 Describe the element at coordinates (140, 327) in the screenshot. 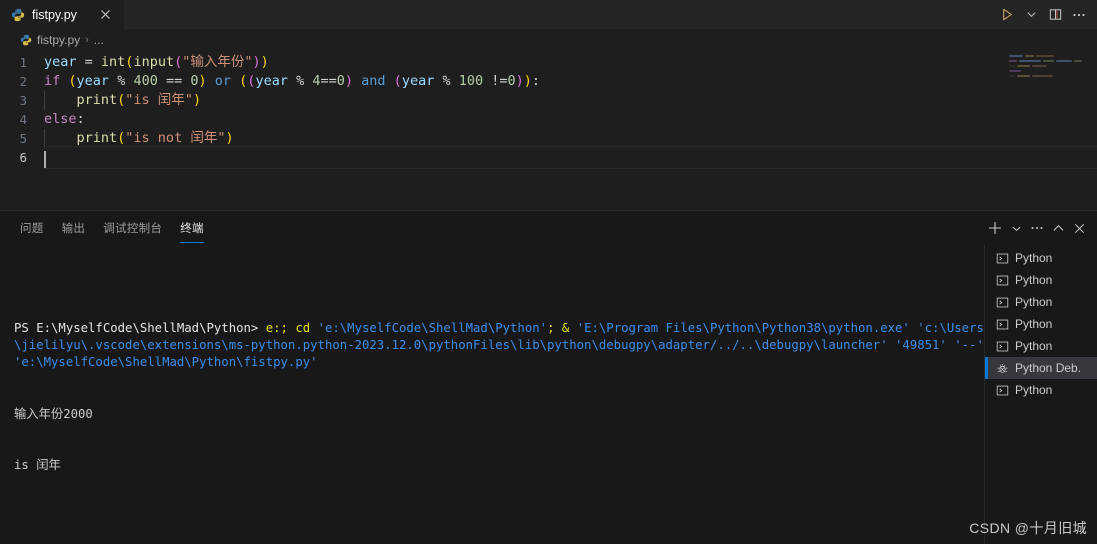

I see `terminal-prompt: PS E:\MyselfCode\ShellMad\Python>` at that location.